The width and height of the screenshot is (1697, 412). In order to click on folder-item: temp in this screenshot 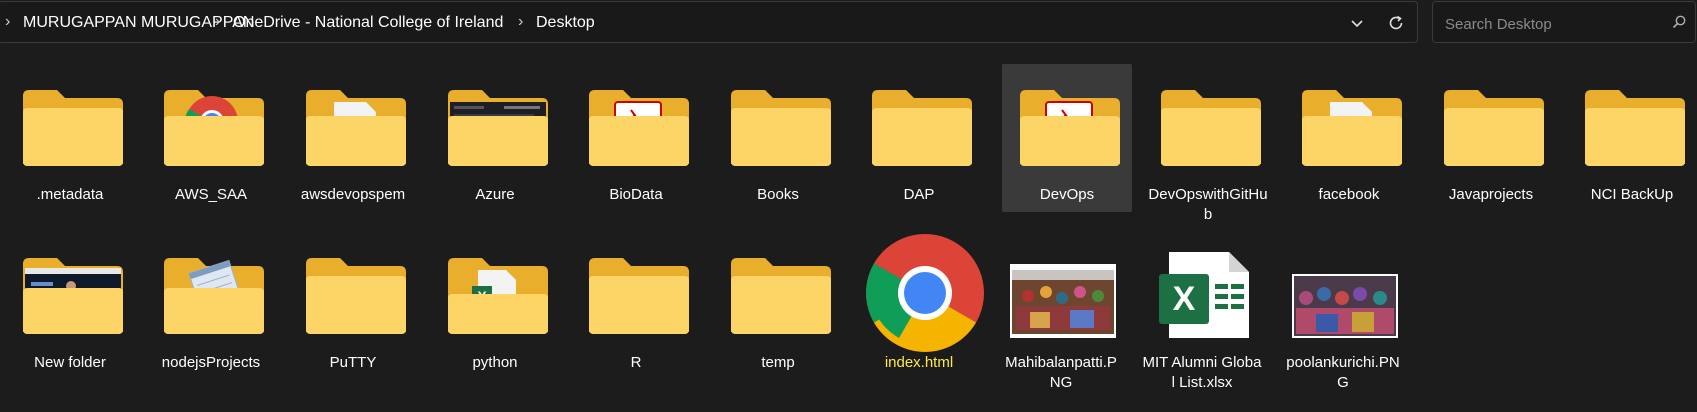, I will do `click(778, 306)`.